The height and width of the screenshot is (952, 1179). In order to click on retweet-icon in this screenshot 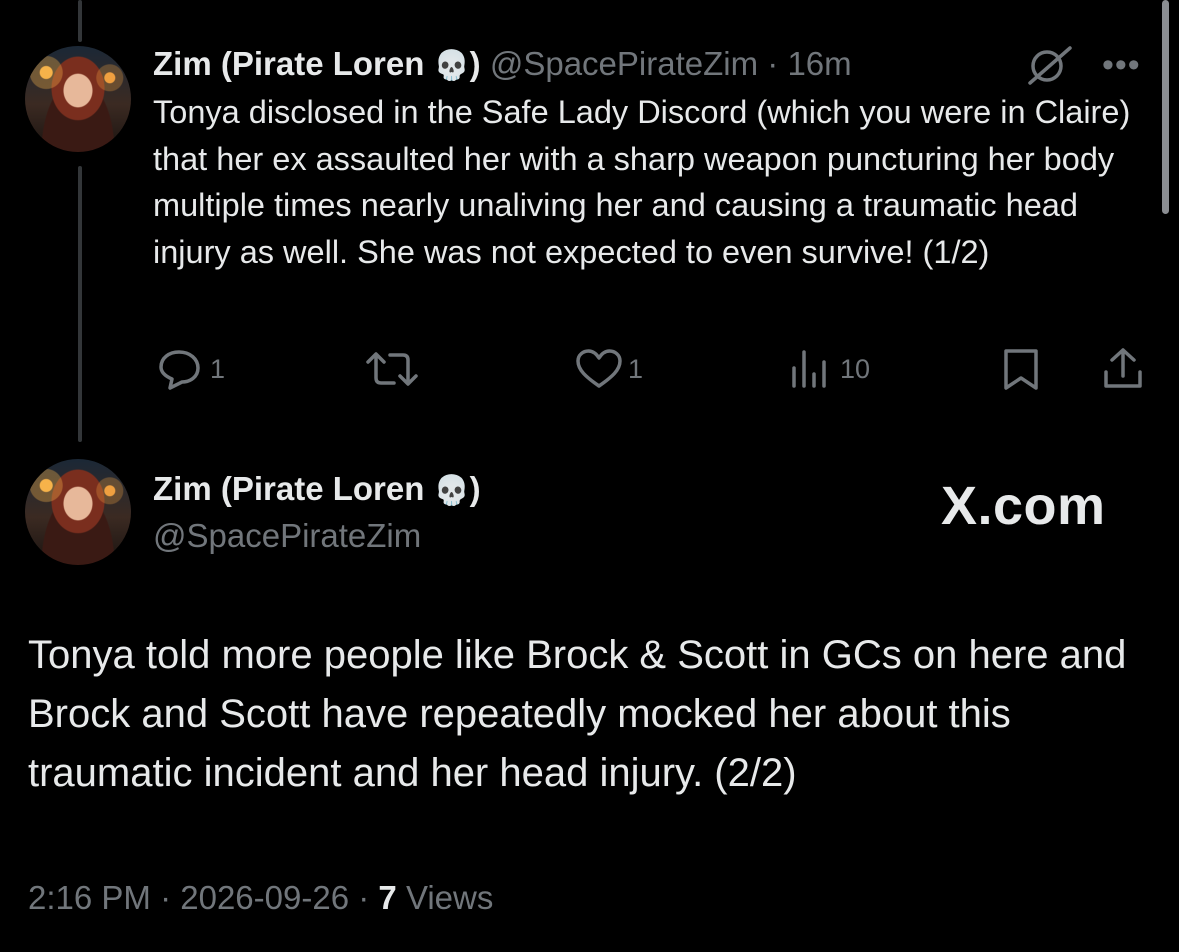, I will do `click(392, 369)`.